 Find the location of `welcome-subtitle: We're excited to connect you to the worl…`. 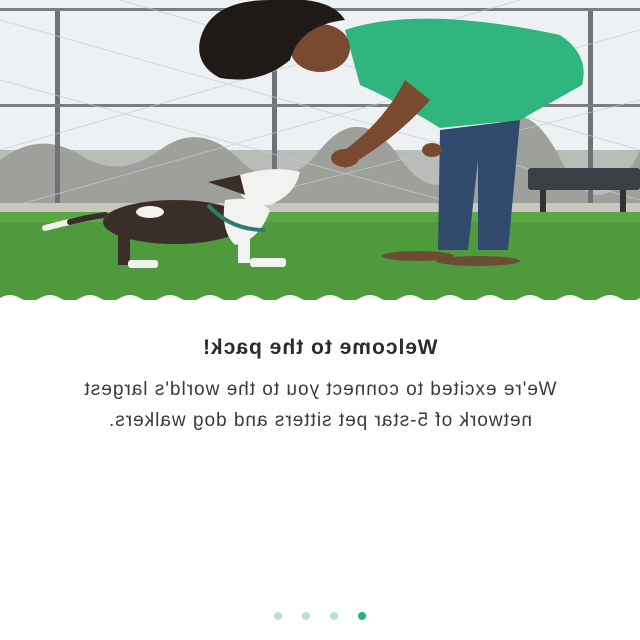

welcome-subtitle: We're excited to connect you to the worl… is located at coordinates (320, 405).